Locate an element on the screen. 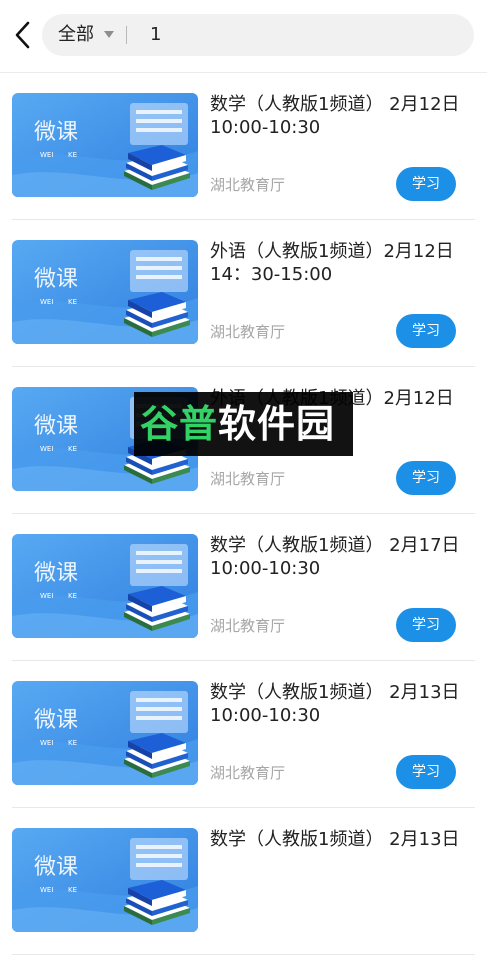 Image resolution: width=487 pixels, height=955 pixels. course-title: 数学（人教版1频道） 2月13日 is located at coordinates (335, 839).